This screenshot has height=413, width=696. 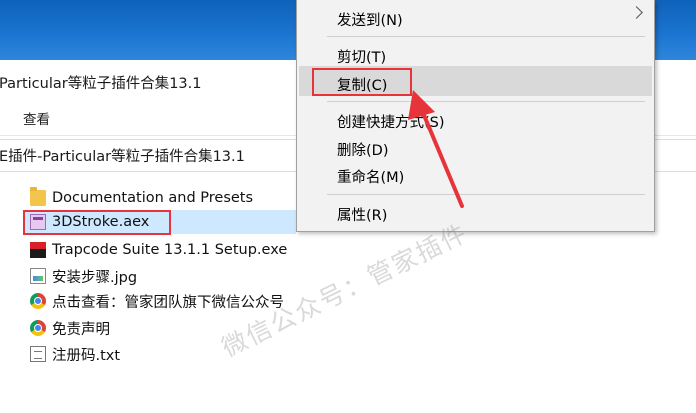 What do you see at coordinates (436, 149) in the screenshot?
I see `annotation-arrow` at bounding box center [436, 149].